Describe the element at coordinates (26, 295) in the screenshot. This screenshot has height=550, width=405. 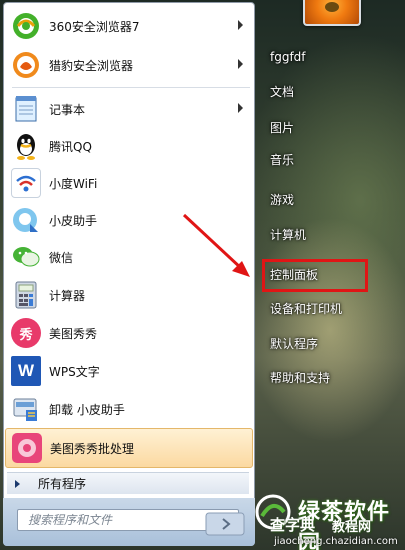
I see `calculator-icon` at that location.